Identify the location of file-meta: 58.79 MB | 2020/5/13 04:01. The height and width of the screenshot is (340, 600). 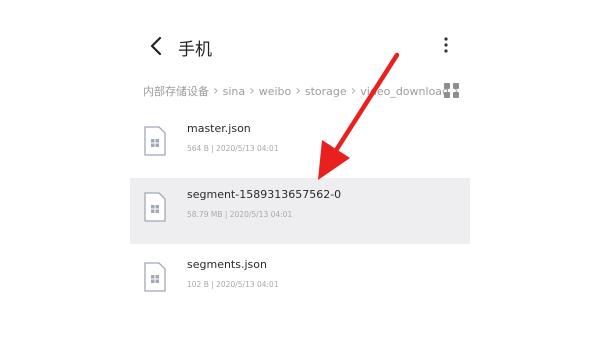
(240, 214).